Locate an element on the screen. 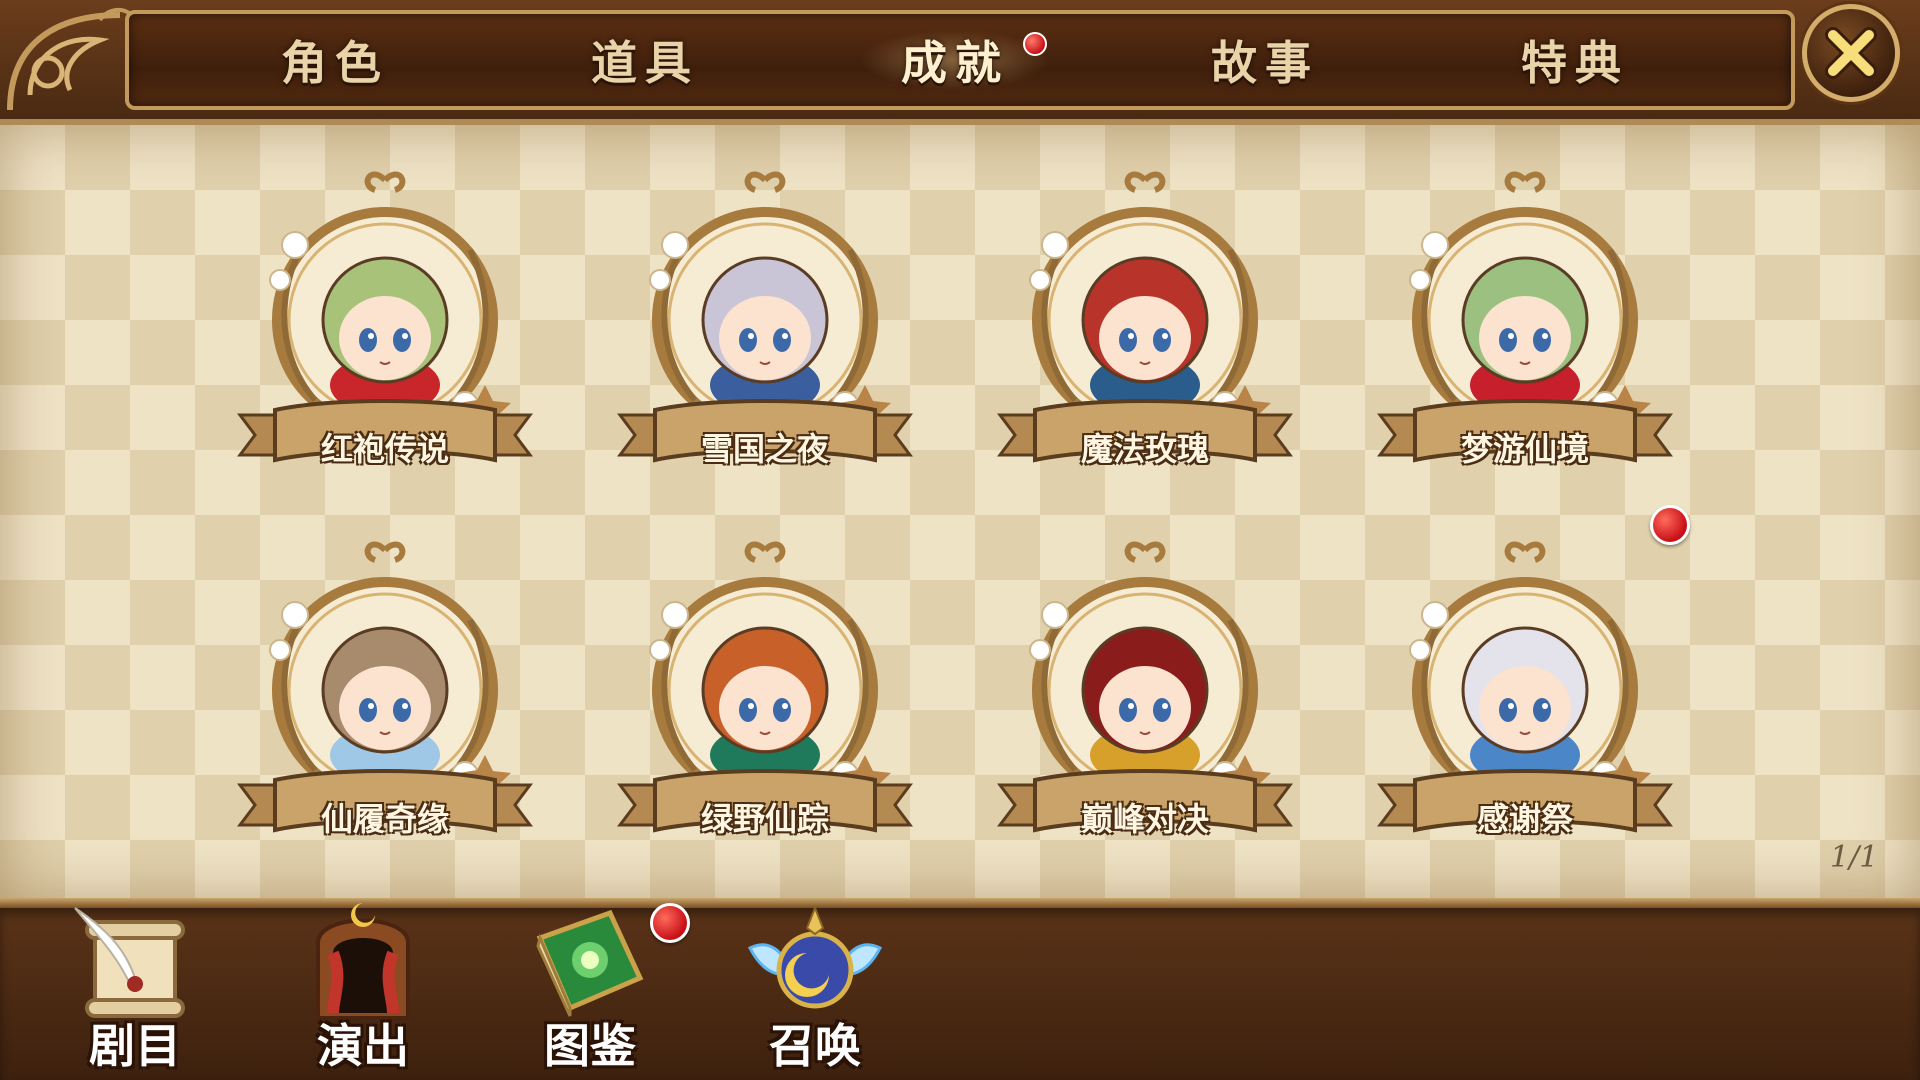  close-button is located at coordinates (1851, 53).